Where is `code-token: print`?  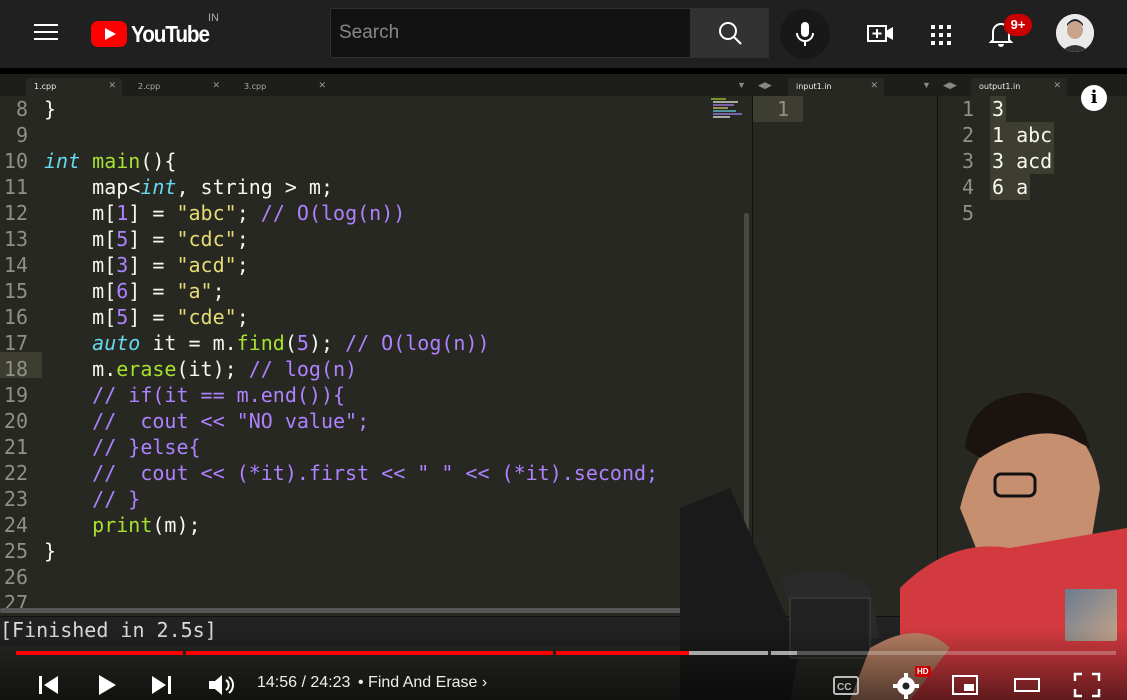 code-token: print is located at coordinates (122, 525).